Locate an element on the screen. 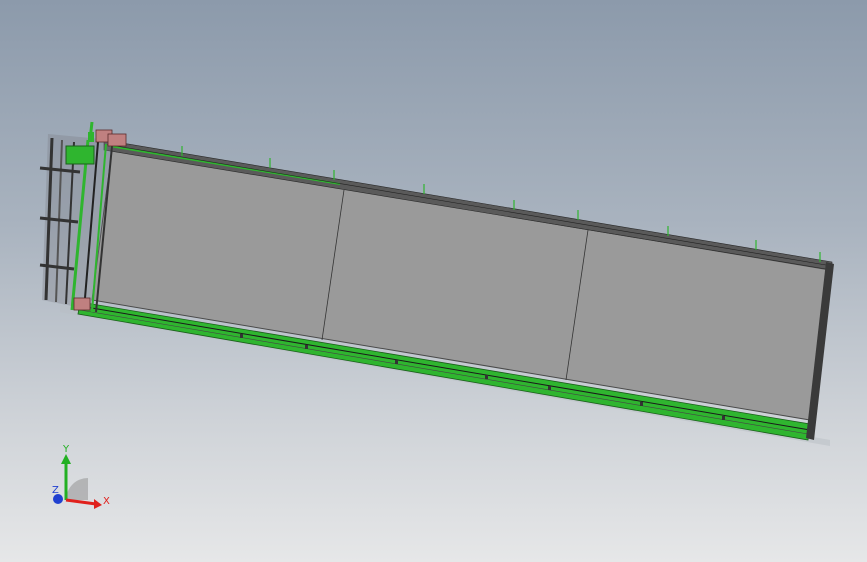  y-axis-label: Y is located at coordinates (66, 449).